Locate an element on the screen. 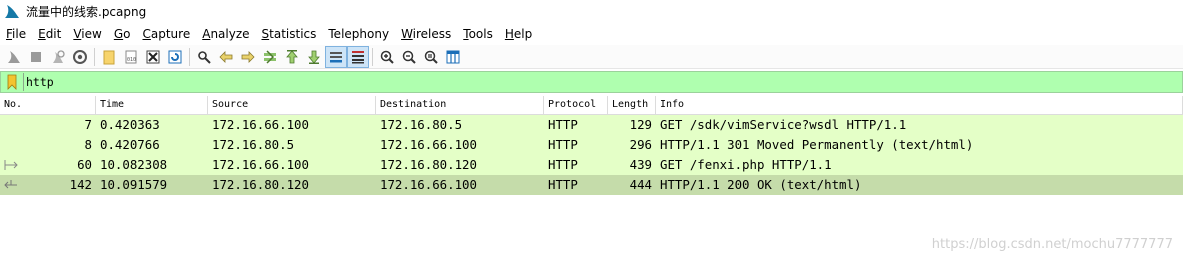 The width and height of the screenshot is (1183, 260). svg-text: 010 is located at coordinates (131, 60).